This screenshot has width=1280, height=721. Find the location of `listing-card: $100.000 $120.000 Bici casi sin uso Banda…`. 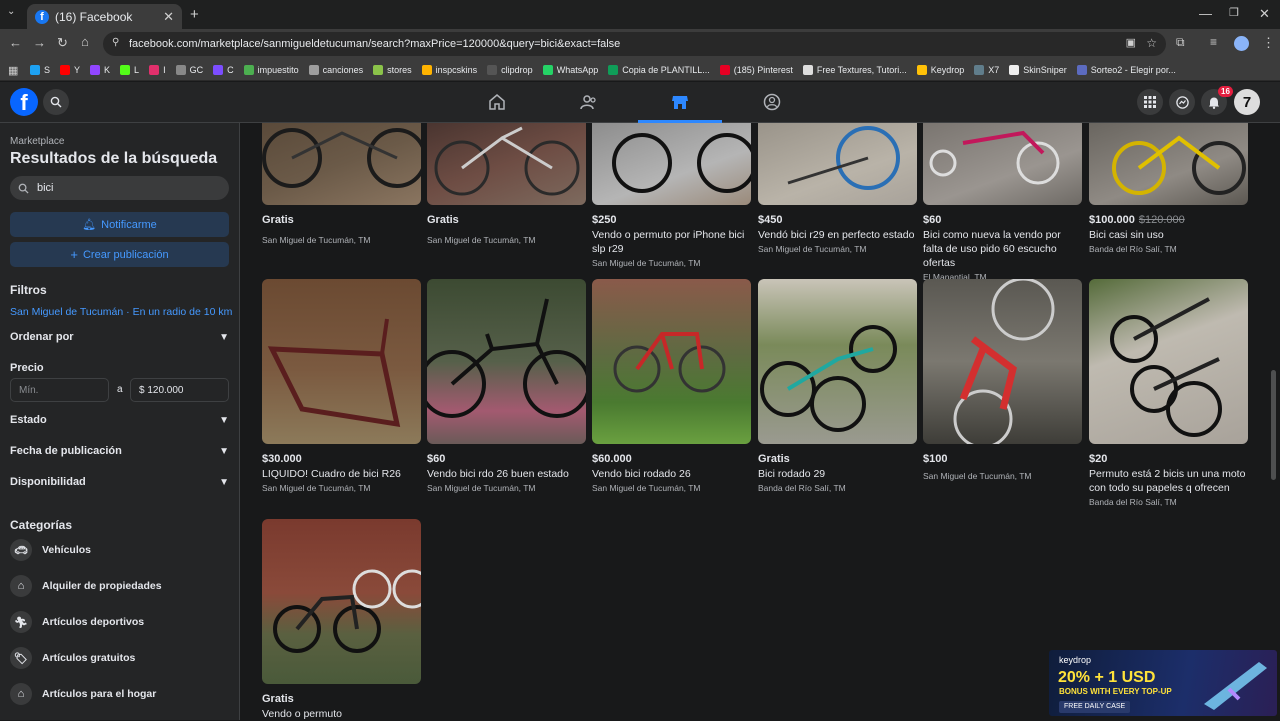

listing-card: $100.000 $120.000 Bici casi sin uso Banda… is located at coordinates (1169, 188).